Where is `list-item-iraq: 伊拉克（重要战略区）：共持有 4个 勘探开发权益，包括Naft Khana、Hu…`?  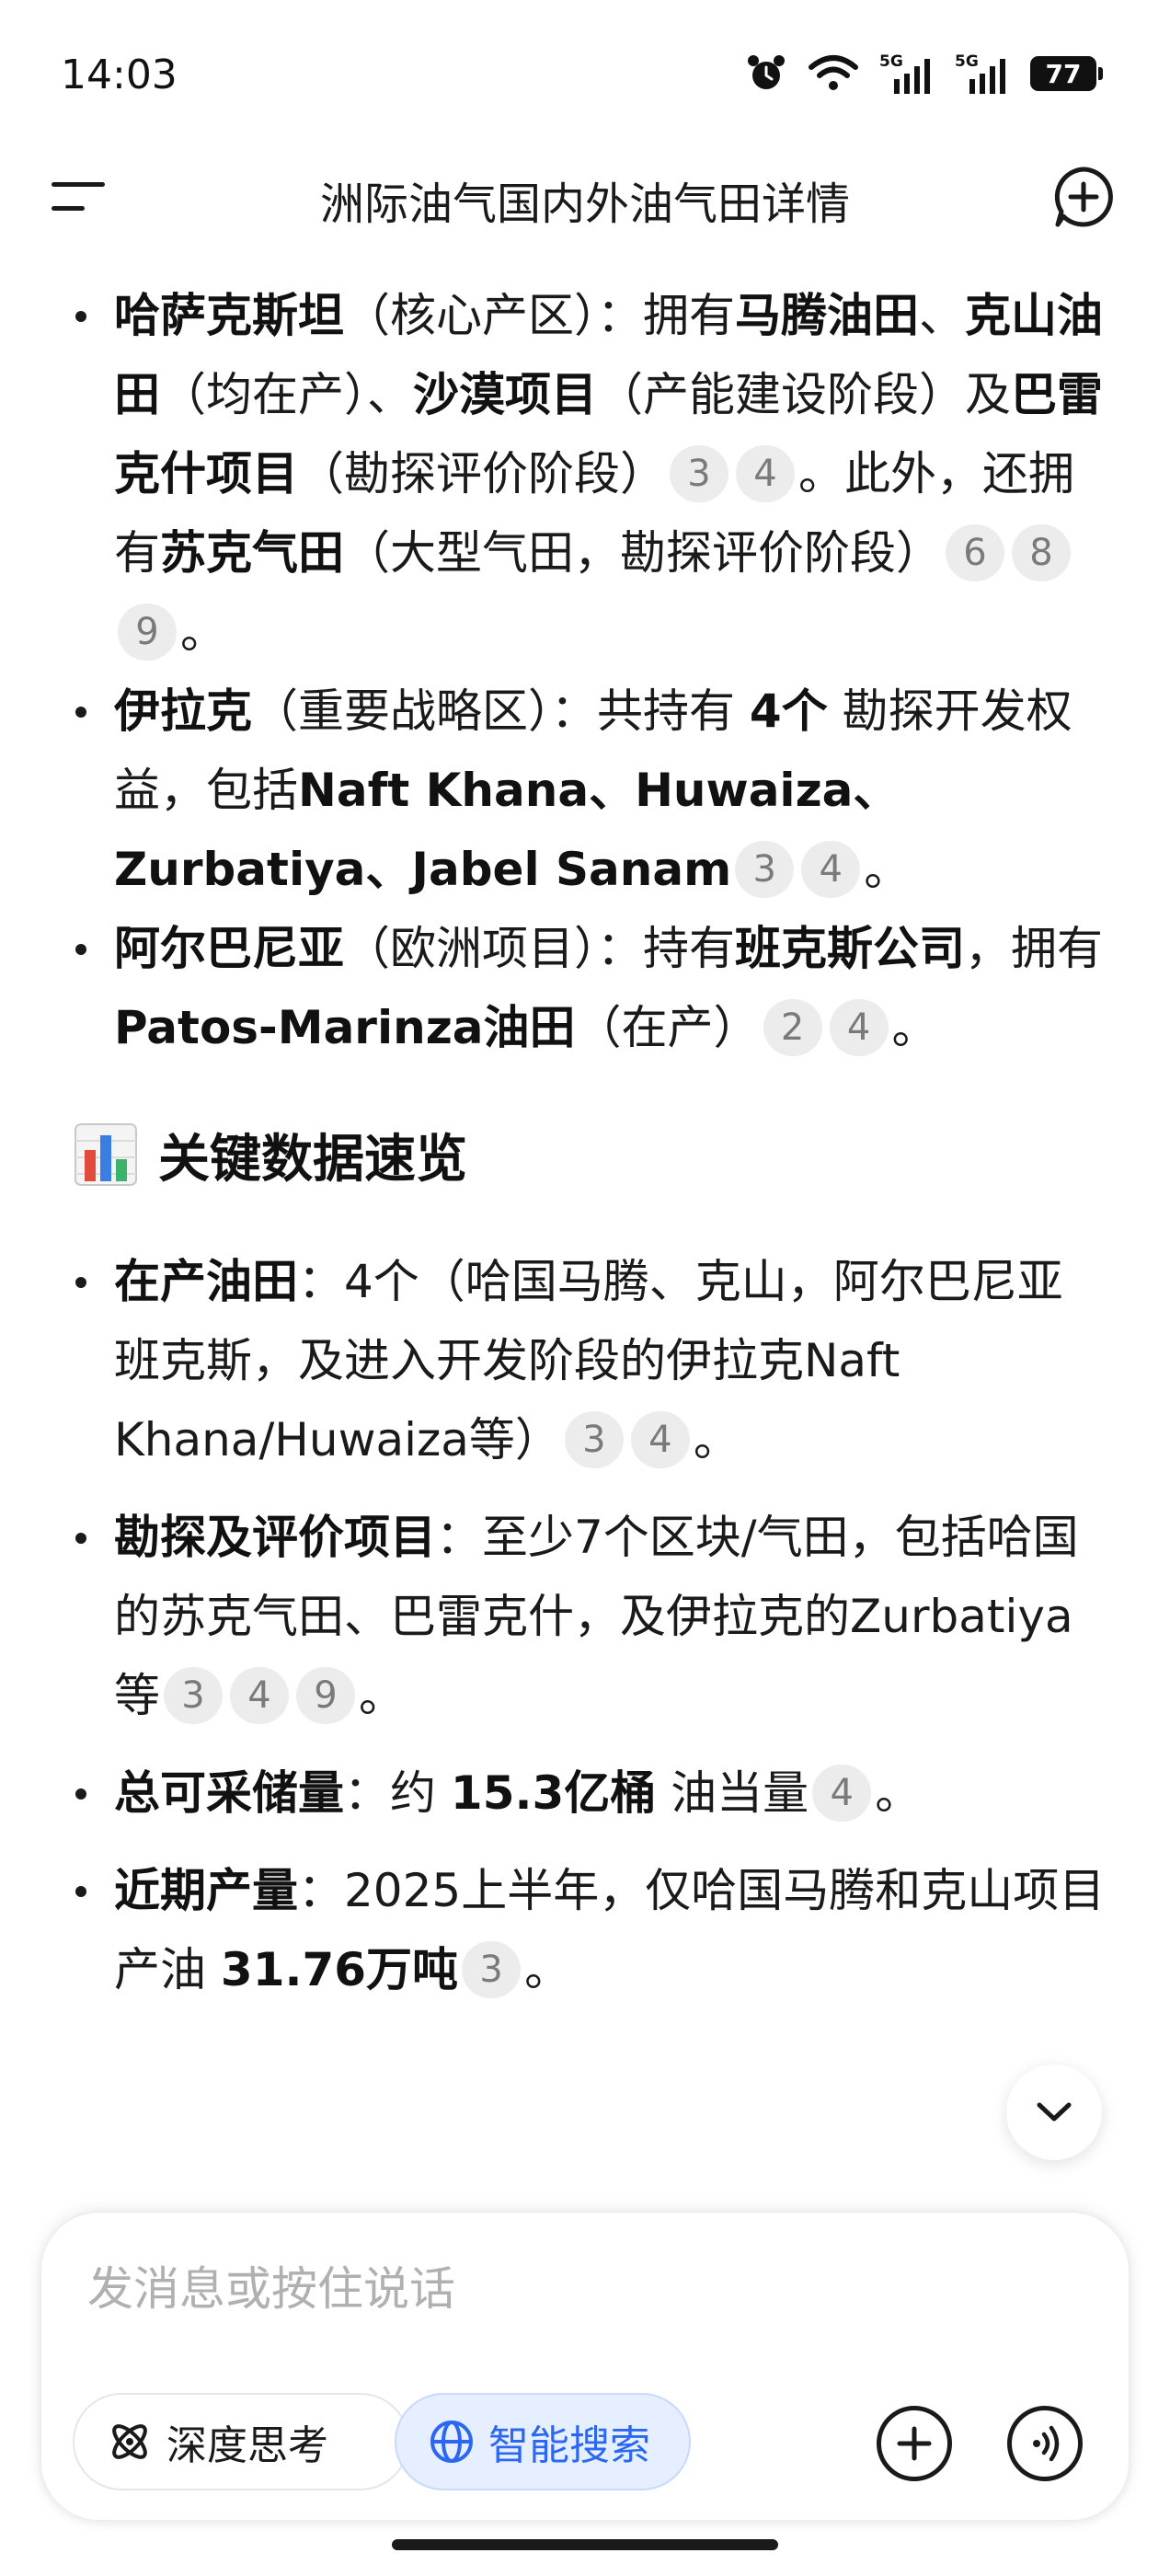
list-item-iraq: 伊拉克（重要战略区）：共持有 4个 勘探开发权益，包括Naft Khana、Hu… is located at coordinates (585, 790).